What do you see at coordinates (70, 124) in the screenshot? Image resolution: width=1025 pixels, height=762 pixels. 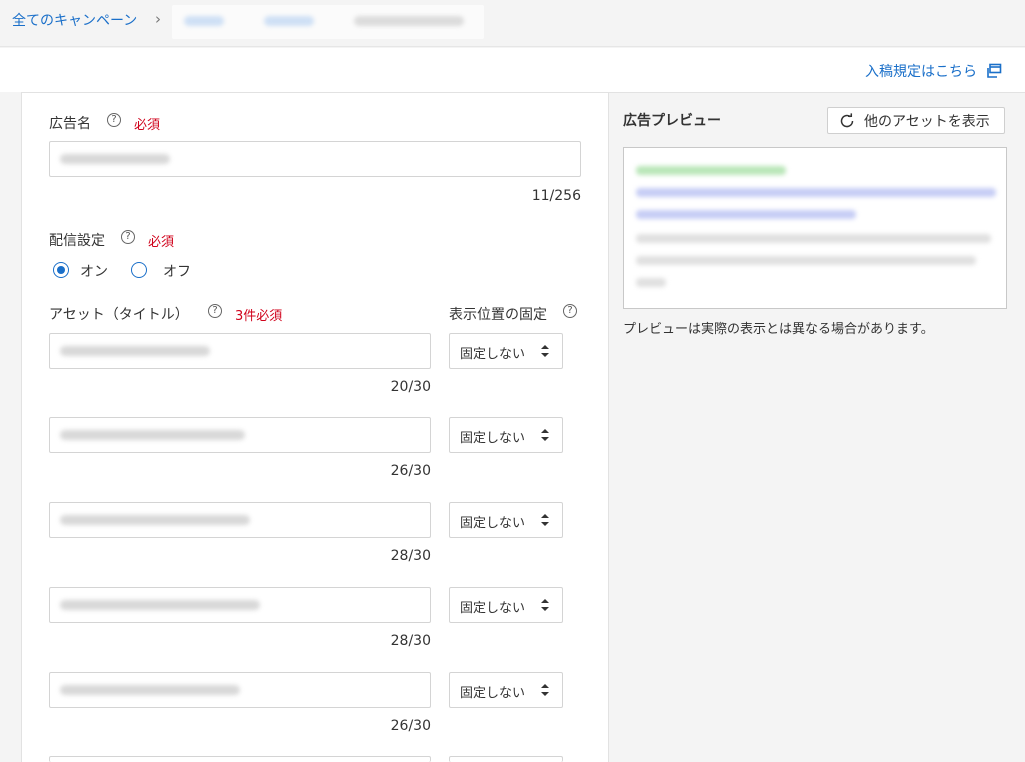 I see `ad-name-label: 広告名` at bounding box center [70, 124].